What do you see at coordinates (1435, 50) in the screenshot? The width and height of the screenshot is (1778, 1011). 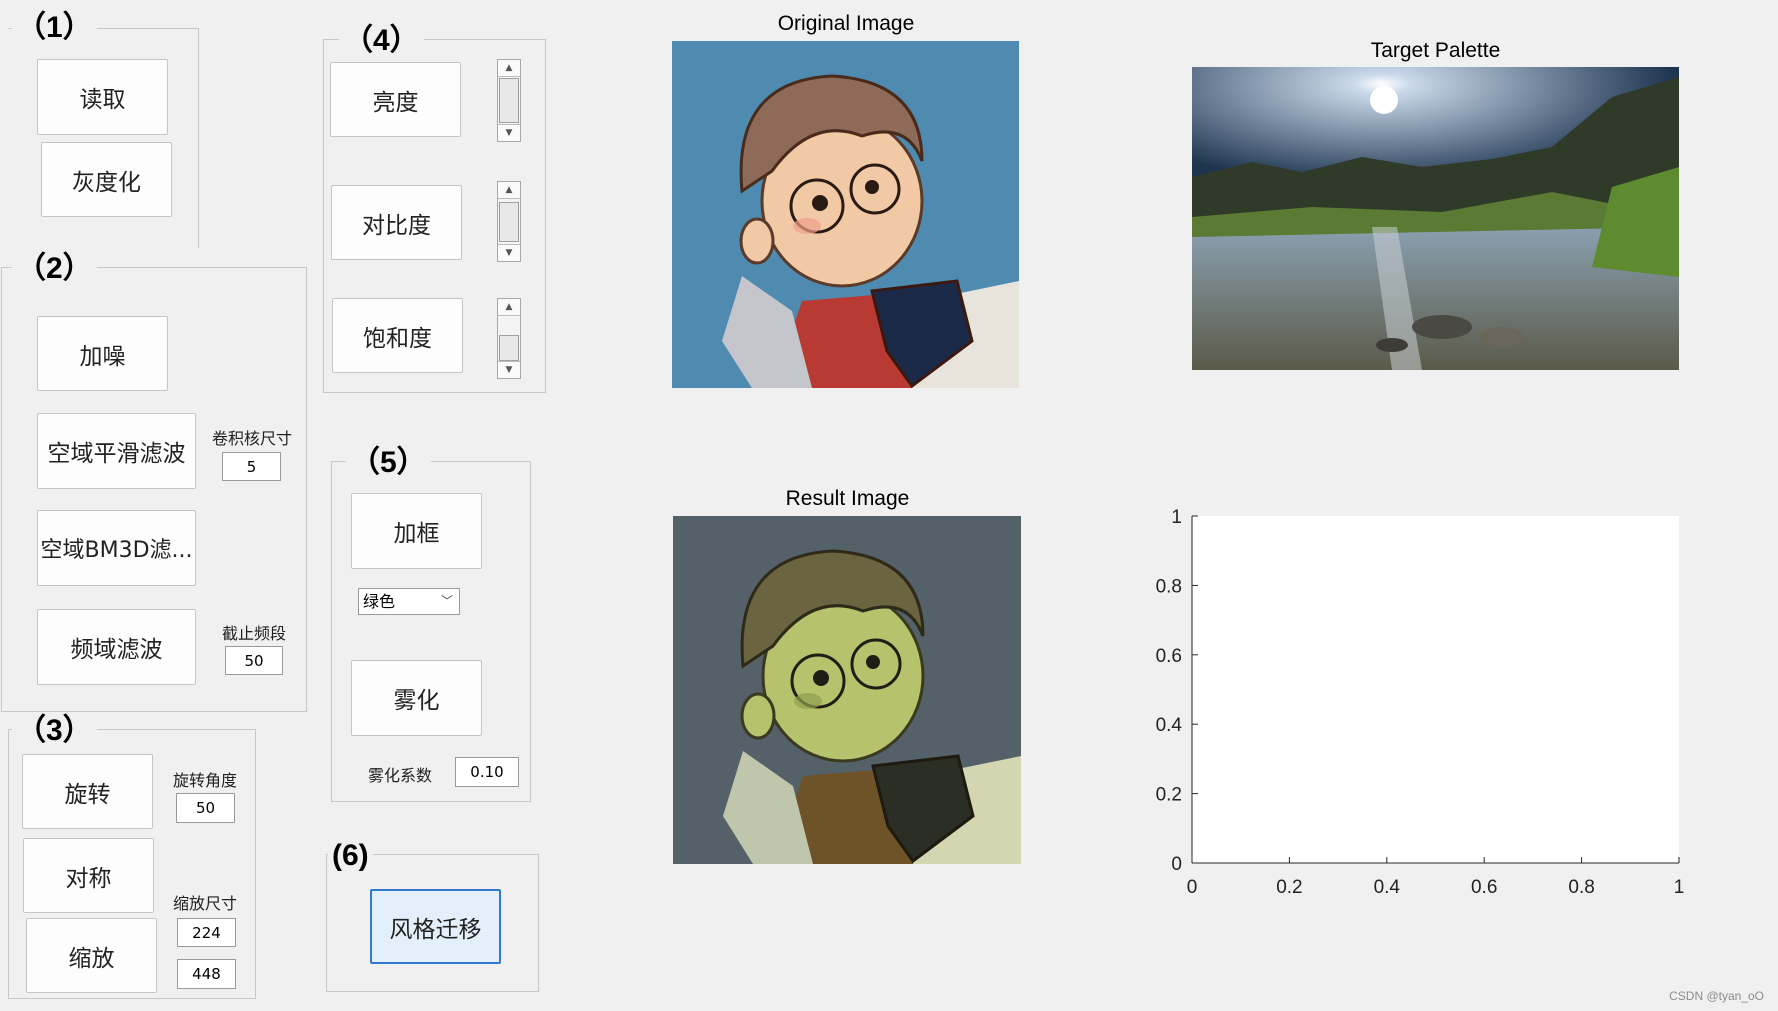 I see `target-palette-title: Target Palette` at bounding box center [1435, 50].